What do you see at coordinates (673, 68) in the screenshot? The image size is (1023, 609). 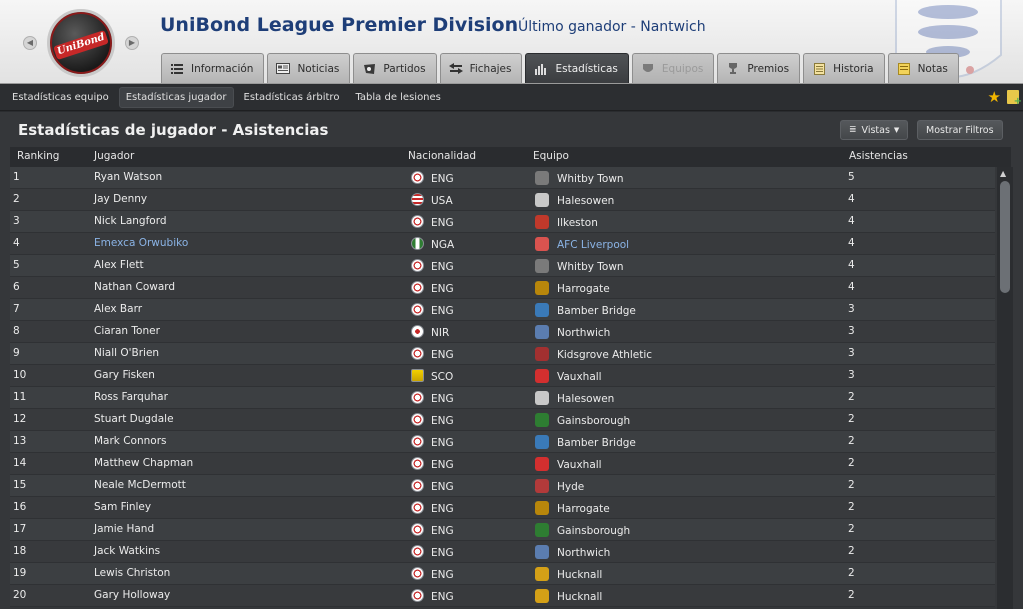 I see `tab-equipos: Equipos` at bounding box center [673, 68].